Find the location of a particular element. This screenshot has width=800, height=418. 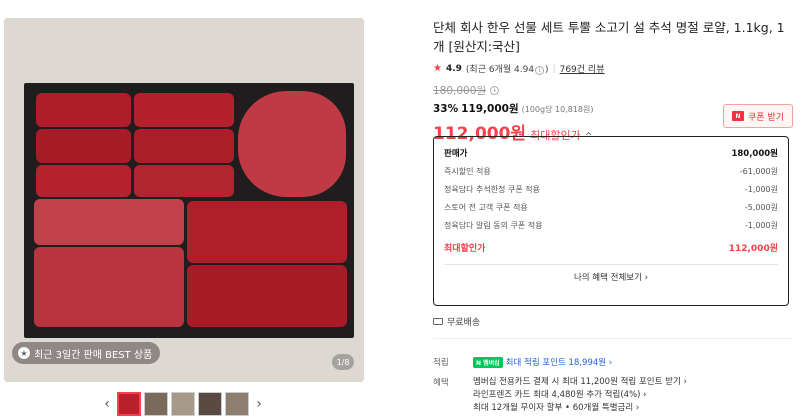

points-row: 적립 N 멤버십 최대 적립 포인트 18,994원 › is located at coordinates (522, 362).